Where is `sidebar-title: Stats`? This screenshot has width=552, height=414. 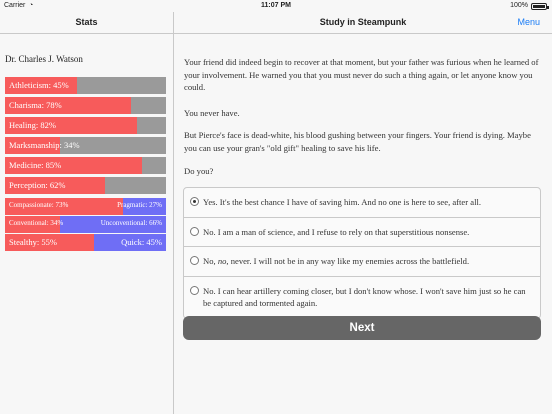 sidebar-title: Stats is located at coordinates (86, 22).